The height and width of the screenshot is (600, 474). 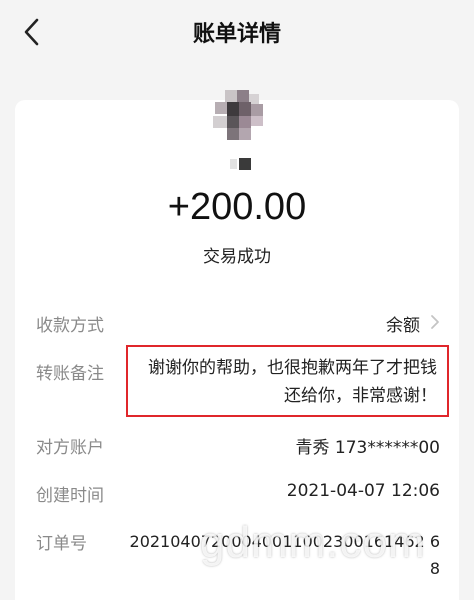 What do you see at coordinates (70, 326) in the screenshot?
I see `payment-method-label: 收款方式` at bounding box center [70, 326].